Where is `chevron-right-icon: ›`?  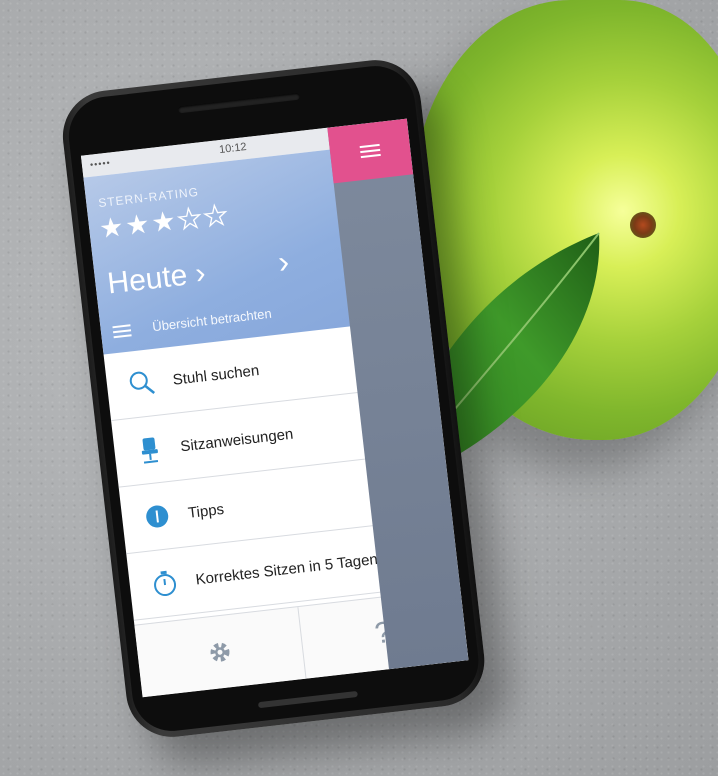 chevron-right-icon: › is located at coordinates (200, 273).